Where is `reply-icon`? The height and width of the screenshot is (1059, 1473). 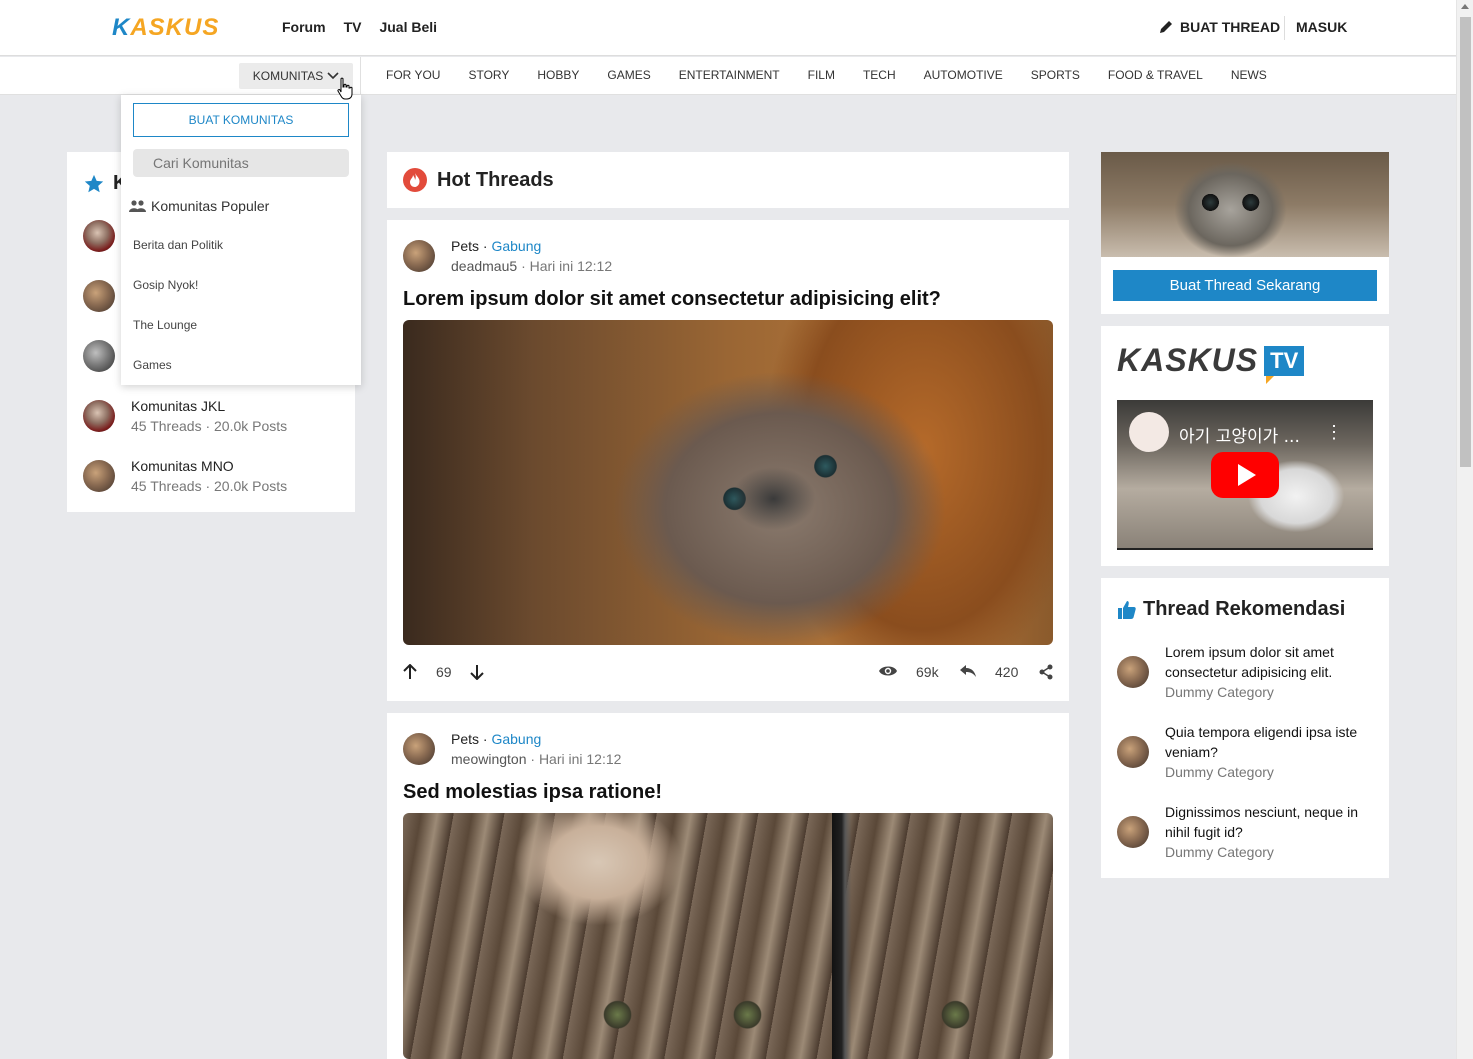
reply-icon is located at coordinates (968, 671).